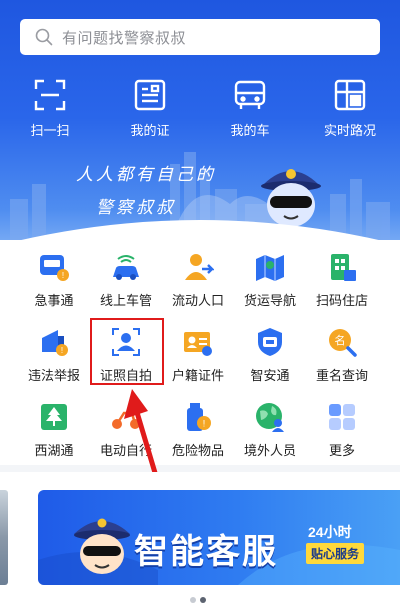 The image size is (400, 615). What do you see at coordinates (198, 600) in the screenshot?
I see `carousel-indicator` at bounding box center [198, 600].